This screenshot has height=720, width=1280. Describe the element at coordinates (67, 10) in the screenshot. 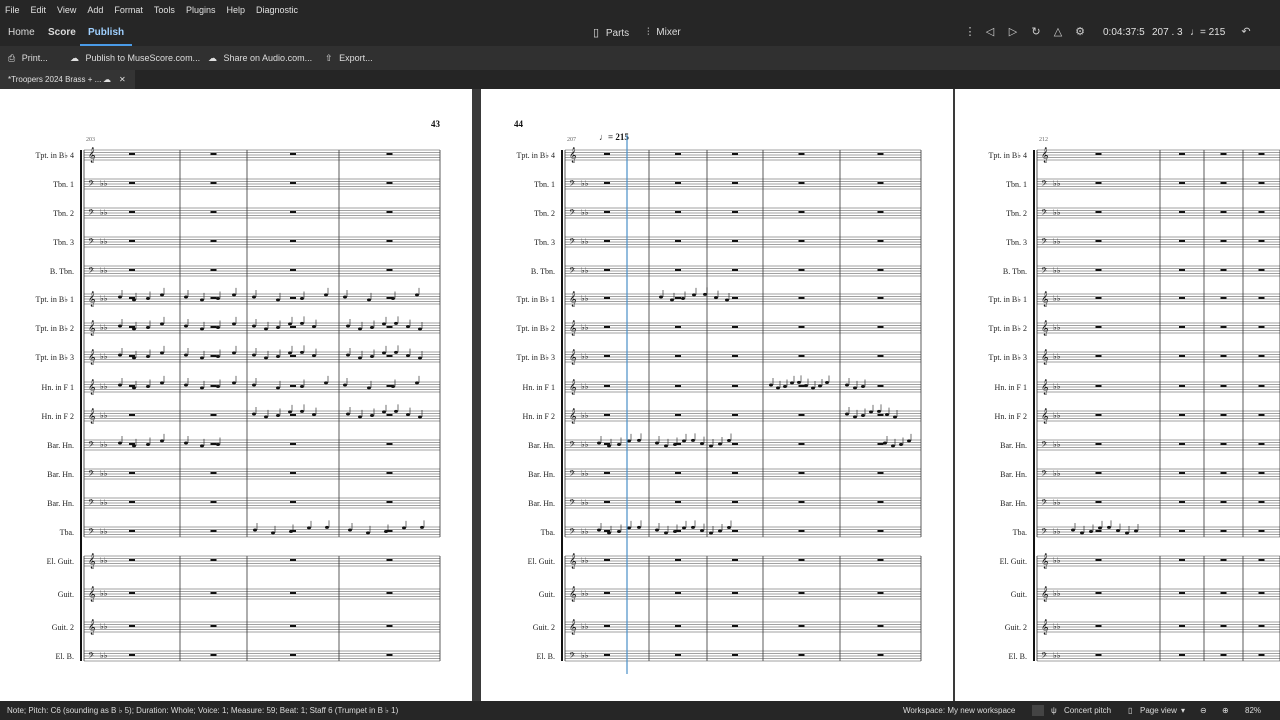

I see `menu-view: View` at that location.